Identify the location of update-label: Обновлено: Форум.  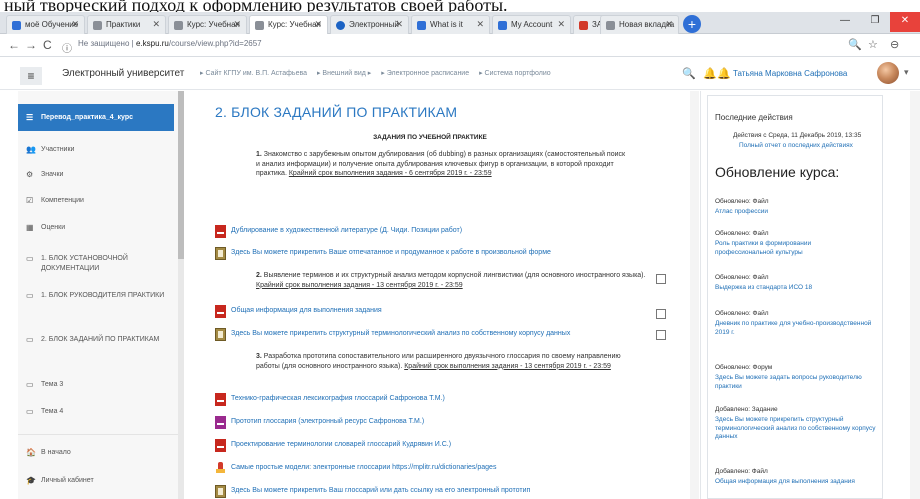
(744, 367).